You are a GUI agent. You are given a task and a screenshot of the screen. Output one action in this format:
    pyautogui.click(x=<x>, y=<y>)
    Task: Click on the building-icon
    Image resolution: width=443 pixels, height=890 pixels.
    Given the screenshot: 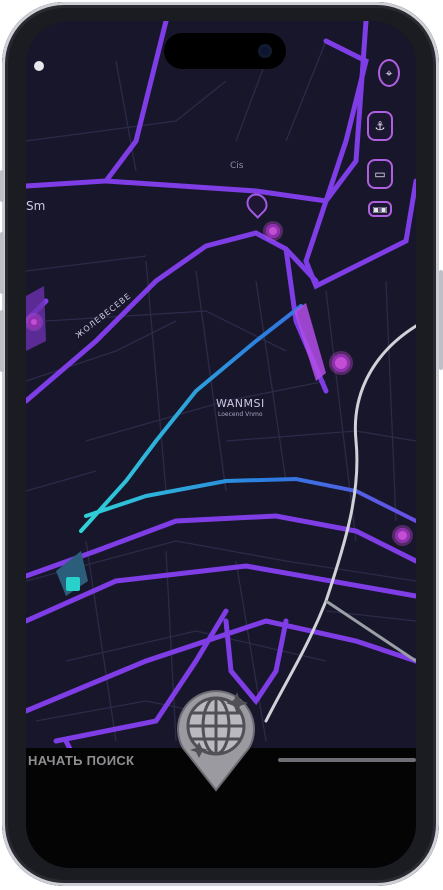 What is the action you would take?
    pyautogui.click(x=73, y=584)
    